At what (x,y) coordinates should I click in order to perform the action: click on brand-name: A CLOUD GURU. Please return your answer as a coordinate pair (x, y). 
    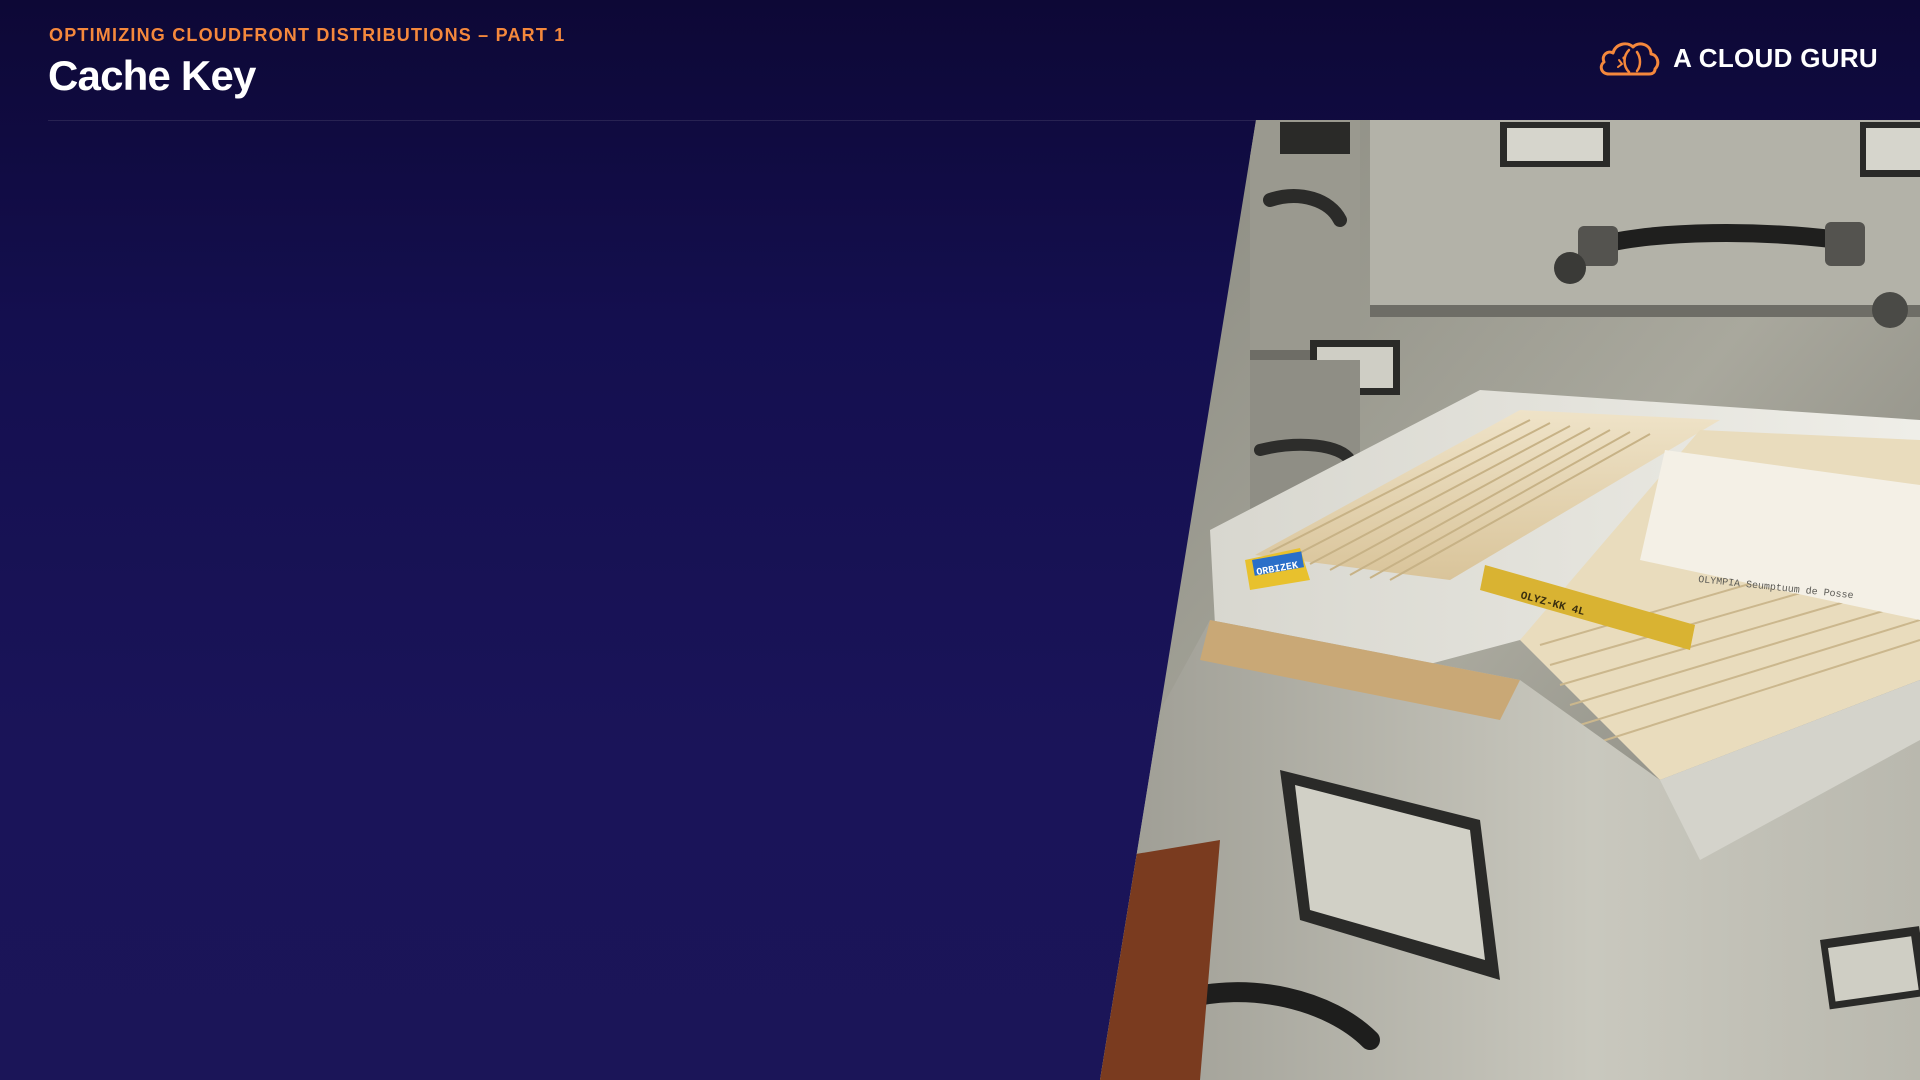
    Looking at the image, I should click on (1775, 57).